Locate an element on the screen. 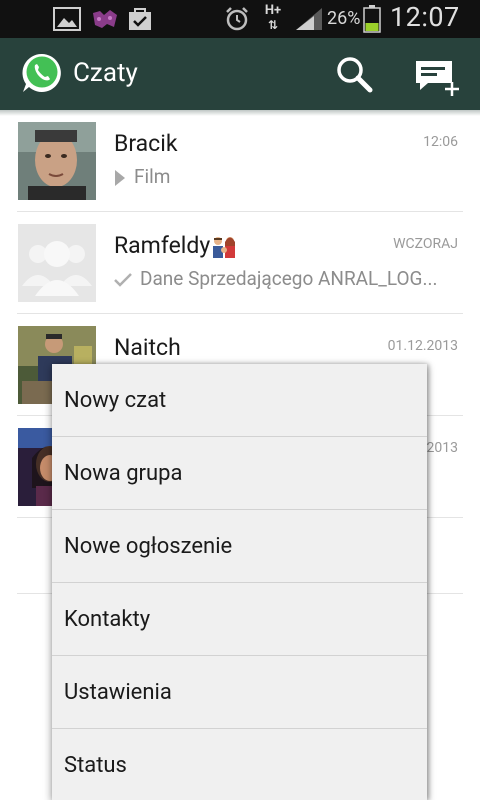 This screenshot has width=480, height=800. page-title: Czaty is located at coordinates (105, 73).